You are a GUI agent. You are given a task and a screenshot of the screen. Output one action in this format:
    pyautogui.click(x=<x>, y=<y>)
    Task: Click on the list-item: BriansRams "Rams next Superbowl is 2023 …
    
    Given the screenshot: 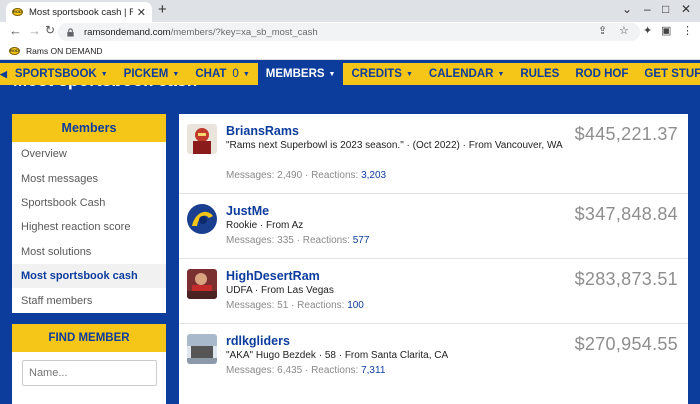 What is the action you would take?
    pyautogui.click(x=433, y=154)
    